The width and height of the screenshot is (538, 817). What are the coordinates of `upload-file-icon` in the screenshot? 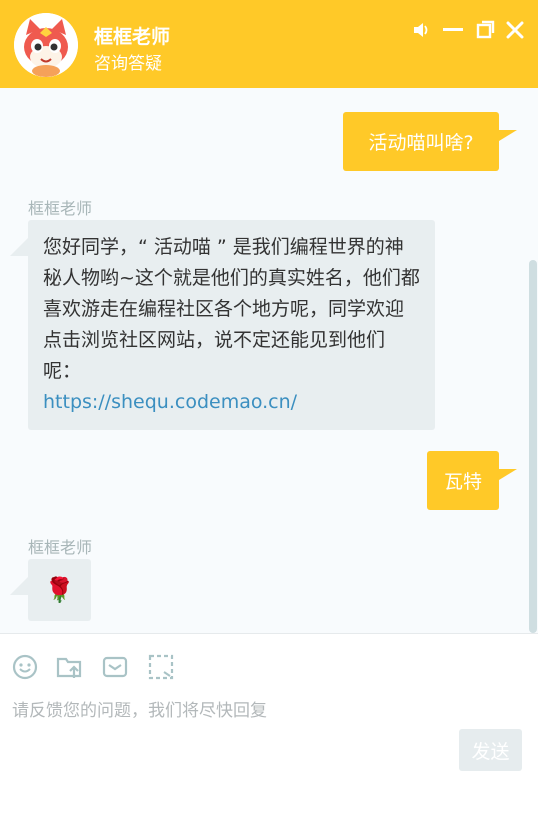 It's located at (70, 668).